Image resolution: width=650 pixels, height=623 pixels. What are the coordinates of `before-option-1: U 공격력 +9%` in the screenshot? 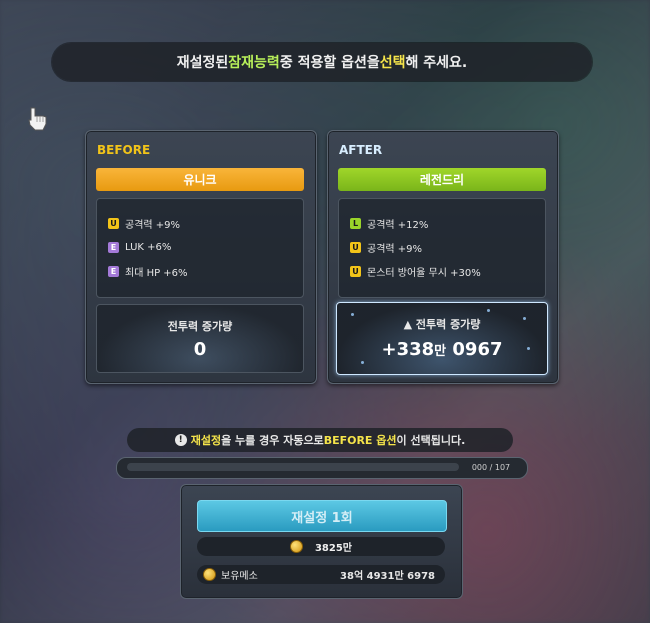 It's located at (144, 223).